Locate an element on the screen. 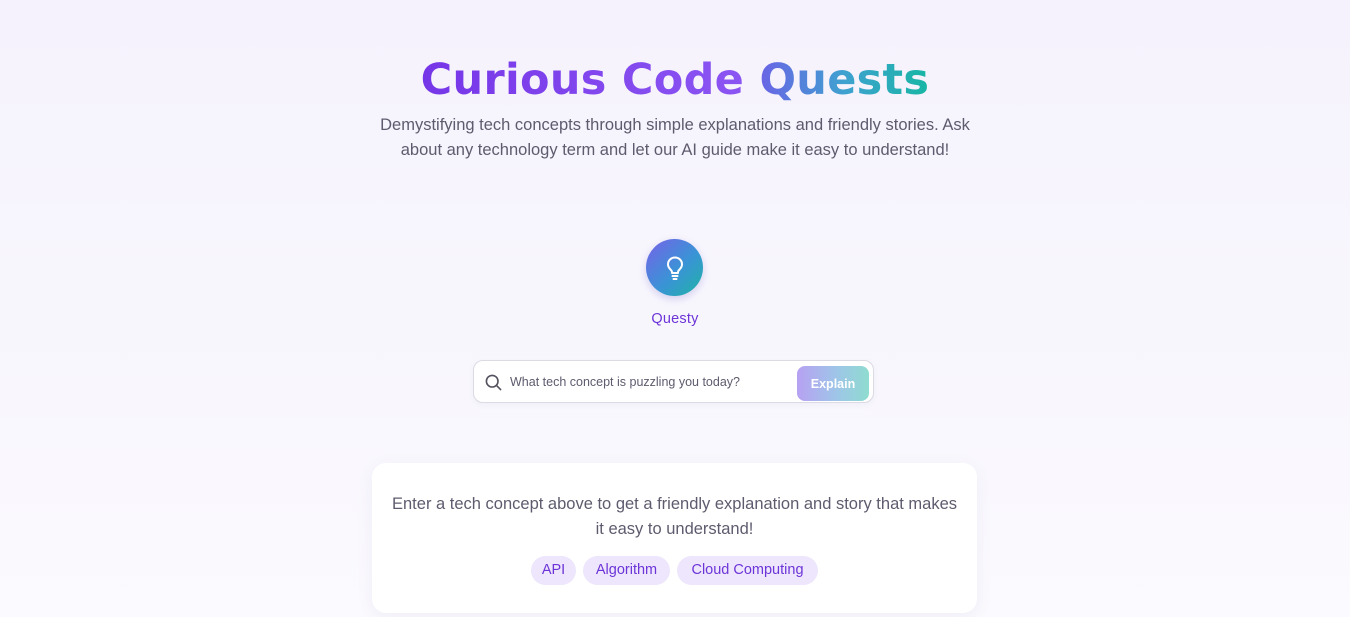 The image size is (1350, 617). suggestion-chip-cloud-computing: Cloud Computing is located at coordinates (747, 570).